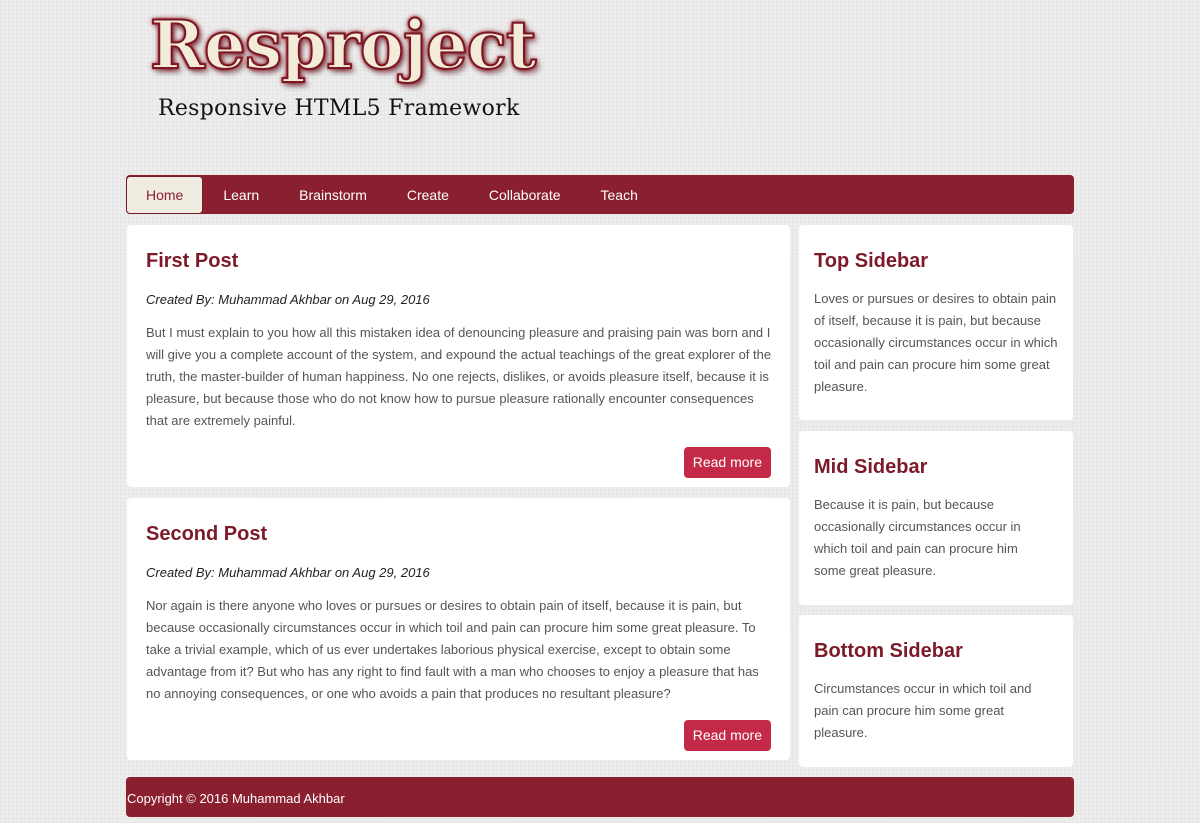  What do you see at coordinates (207, 534) in the screenshot?
I see `post-title: Second Post` at bounding box center [207, 534].